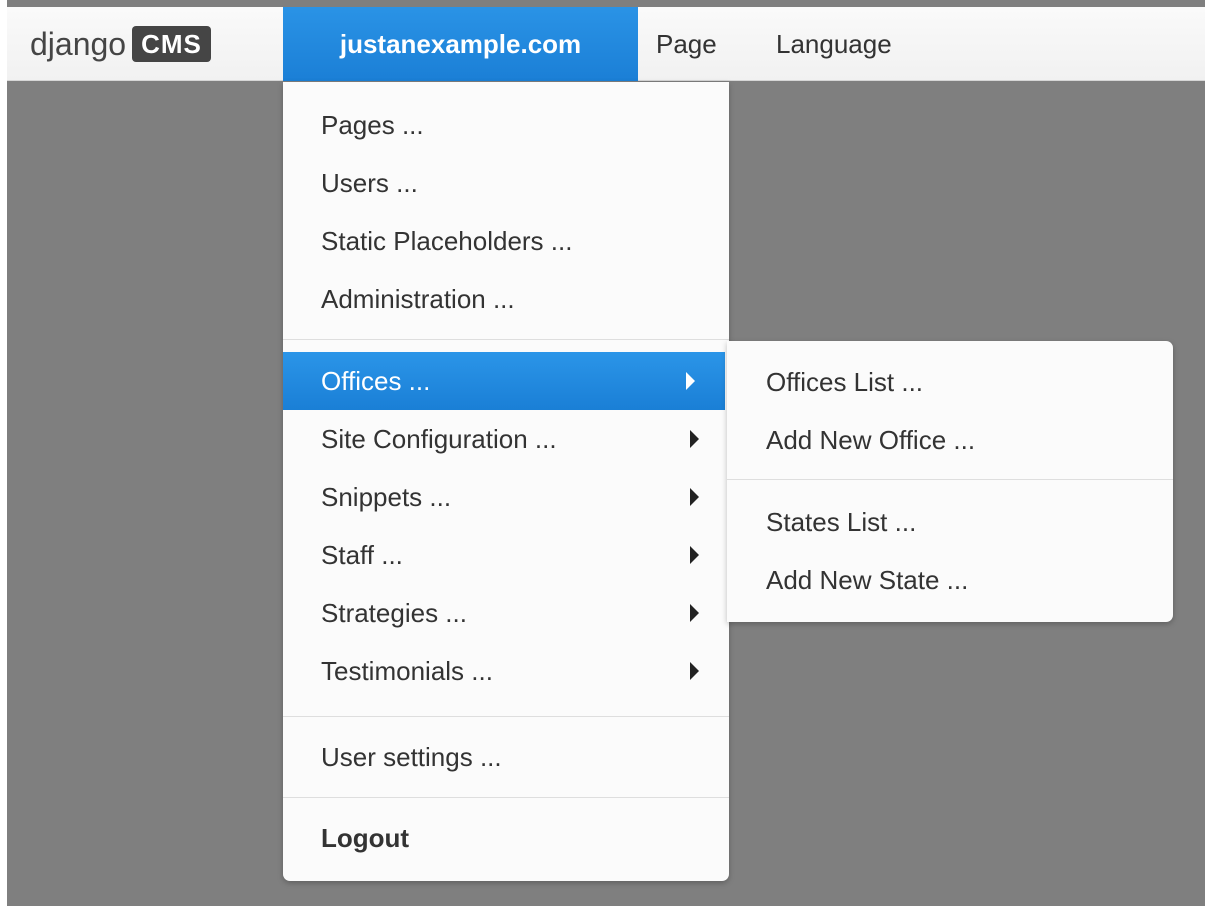 The height and width of the screenshot is (906, 1205). What do you see at coordinates (686, 44) in the screenshot?
I see `page-menu-button: Page` at bounding box center [686, 44].